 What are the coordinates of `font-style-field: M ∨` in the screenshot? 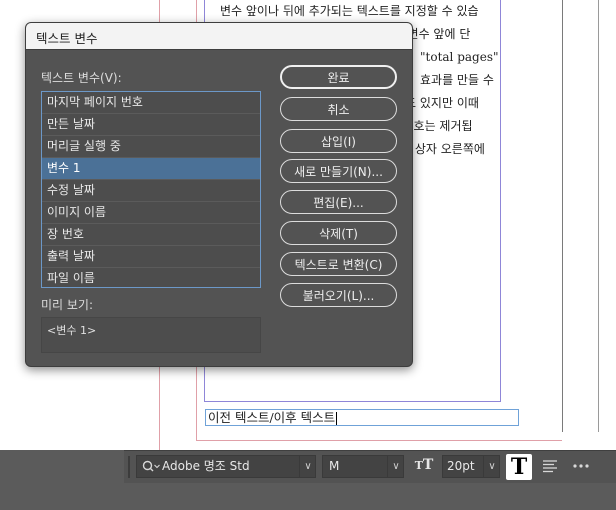 It's located at (363, 466).